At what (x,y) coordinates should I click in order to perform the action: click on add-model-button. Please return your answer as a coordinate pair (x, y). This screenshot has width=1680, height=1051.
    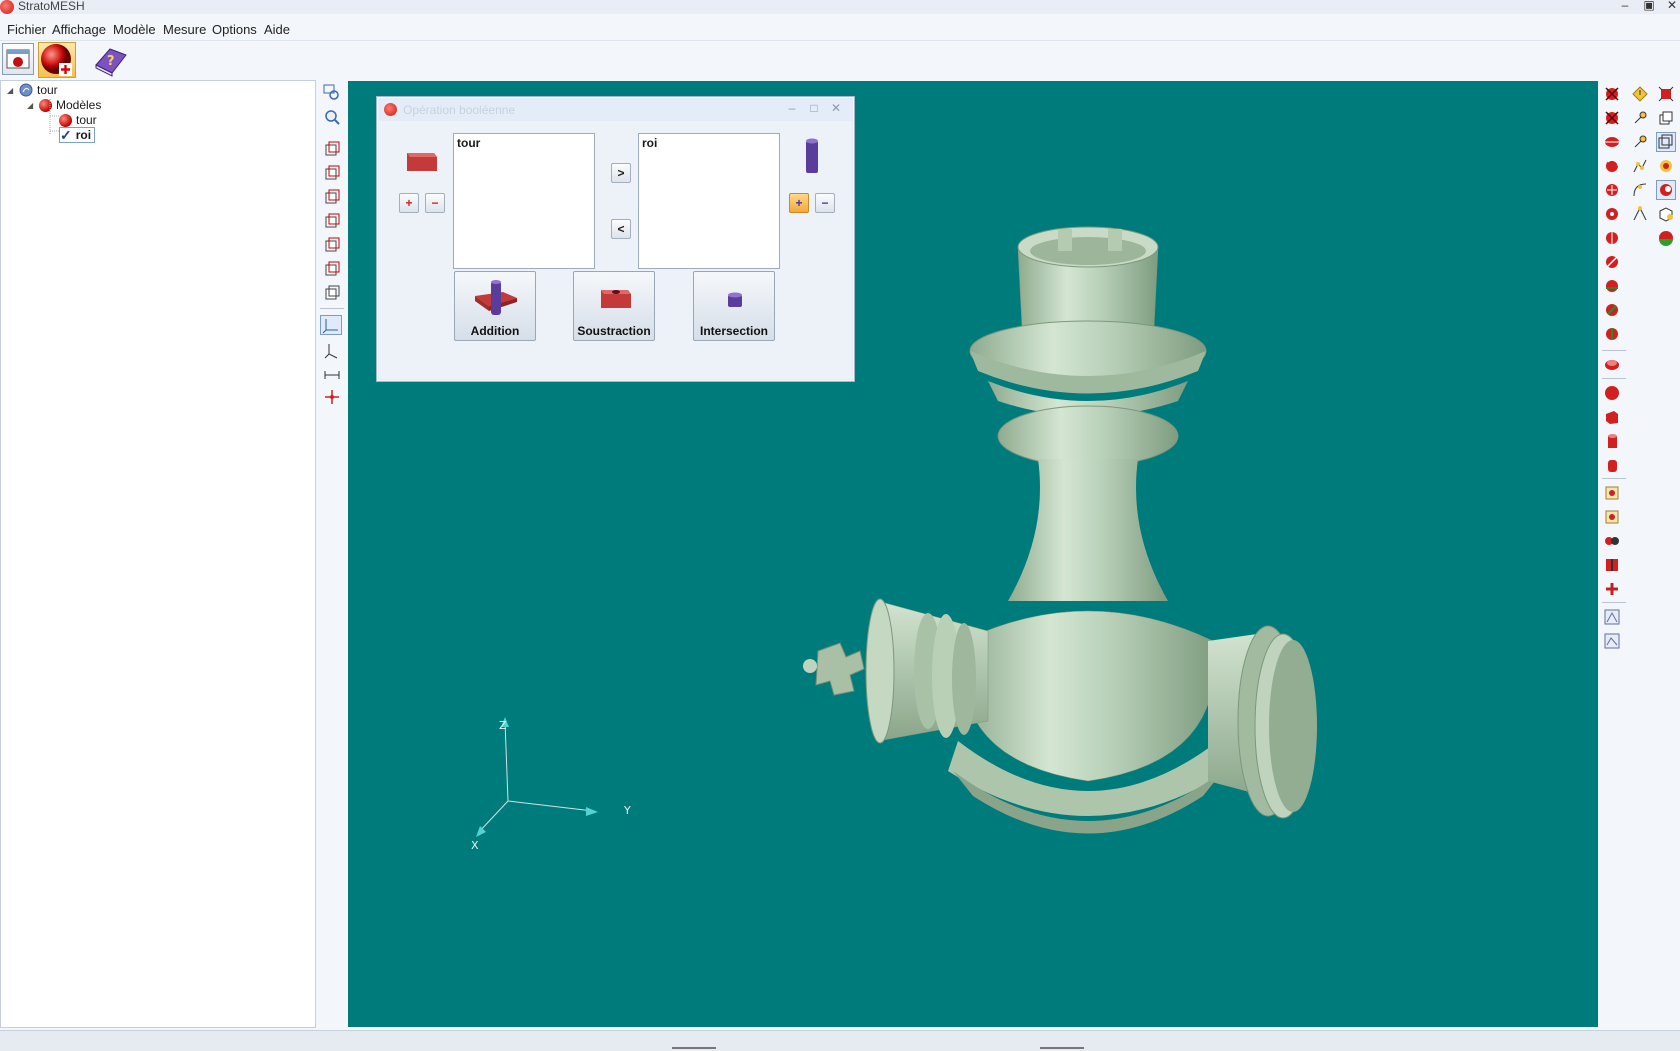
    Looking at the image, I should click on (57, 60).